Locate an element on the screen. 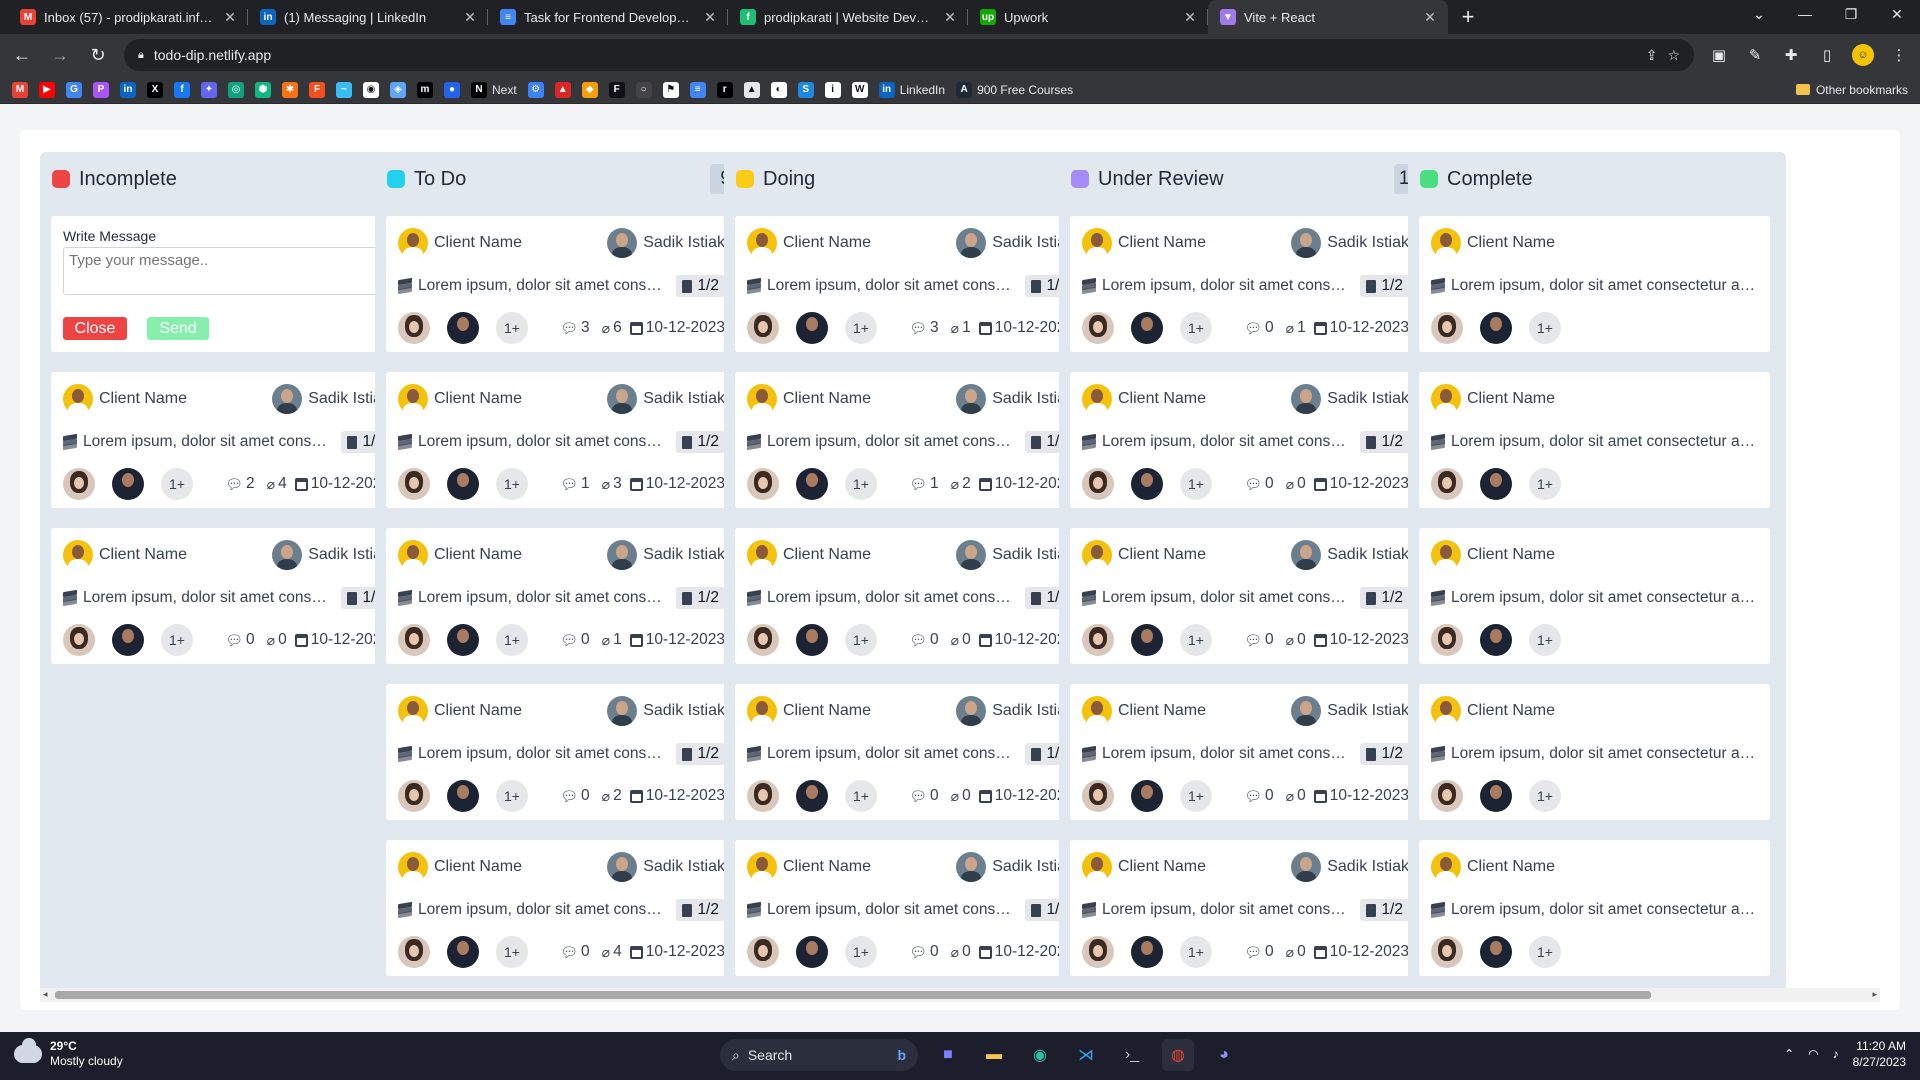 This screenshot has width=1920, height=1080. bookmark-item: ◉ is located at coordinates (371, 89).